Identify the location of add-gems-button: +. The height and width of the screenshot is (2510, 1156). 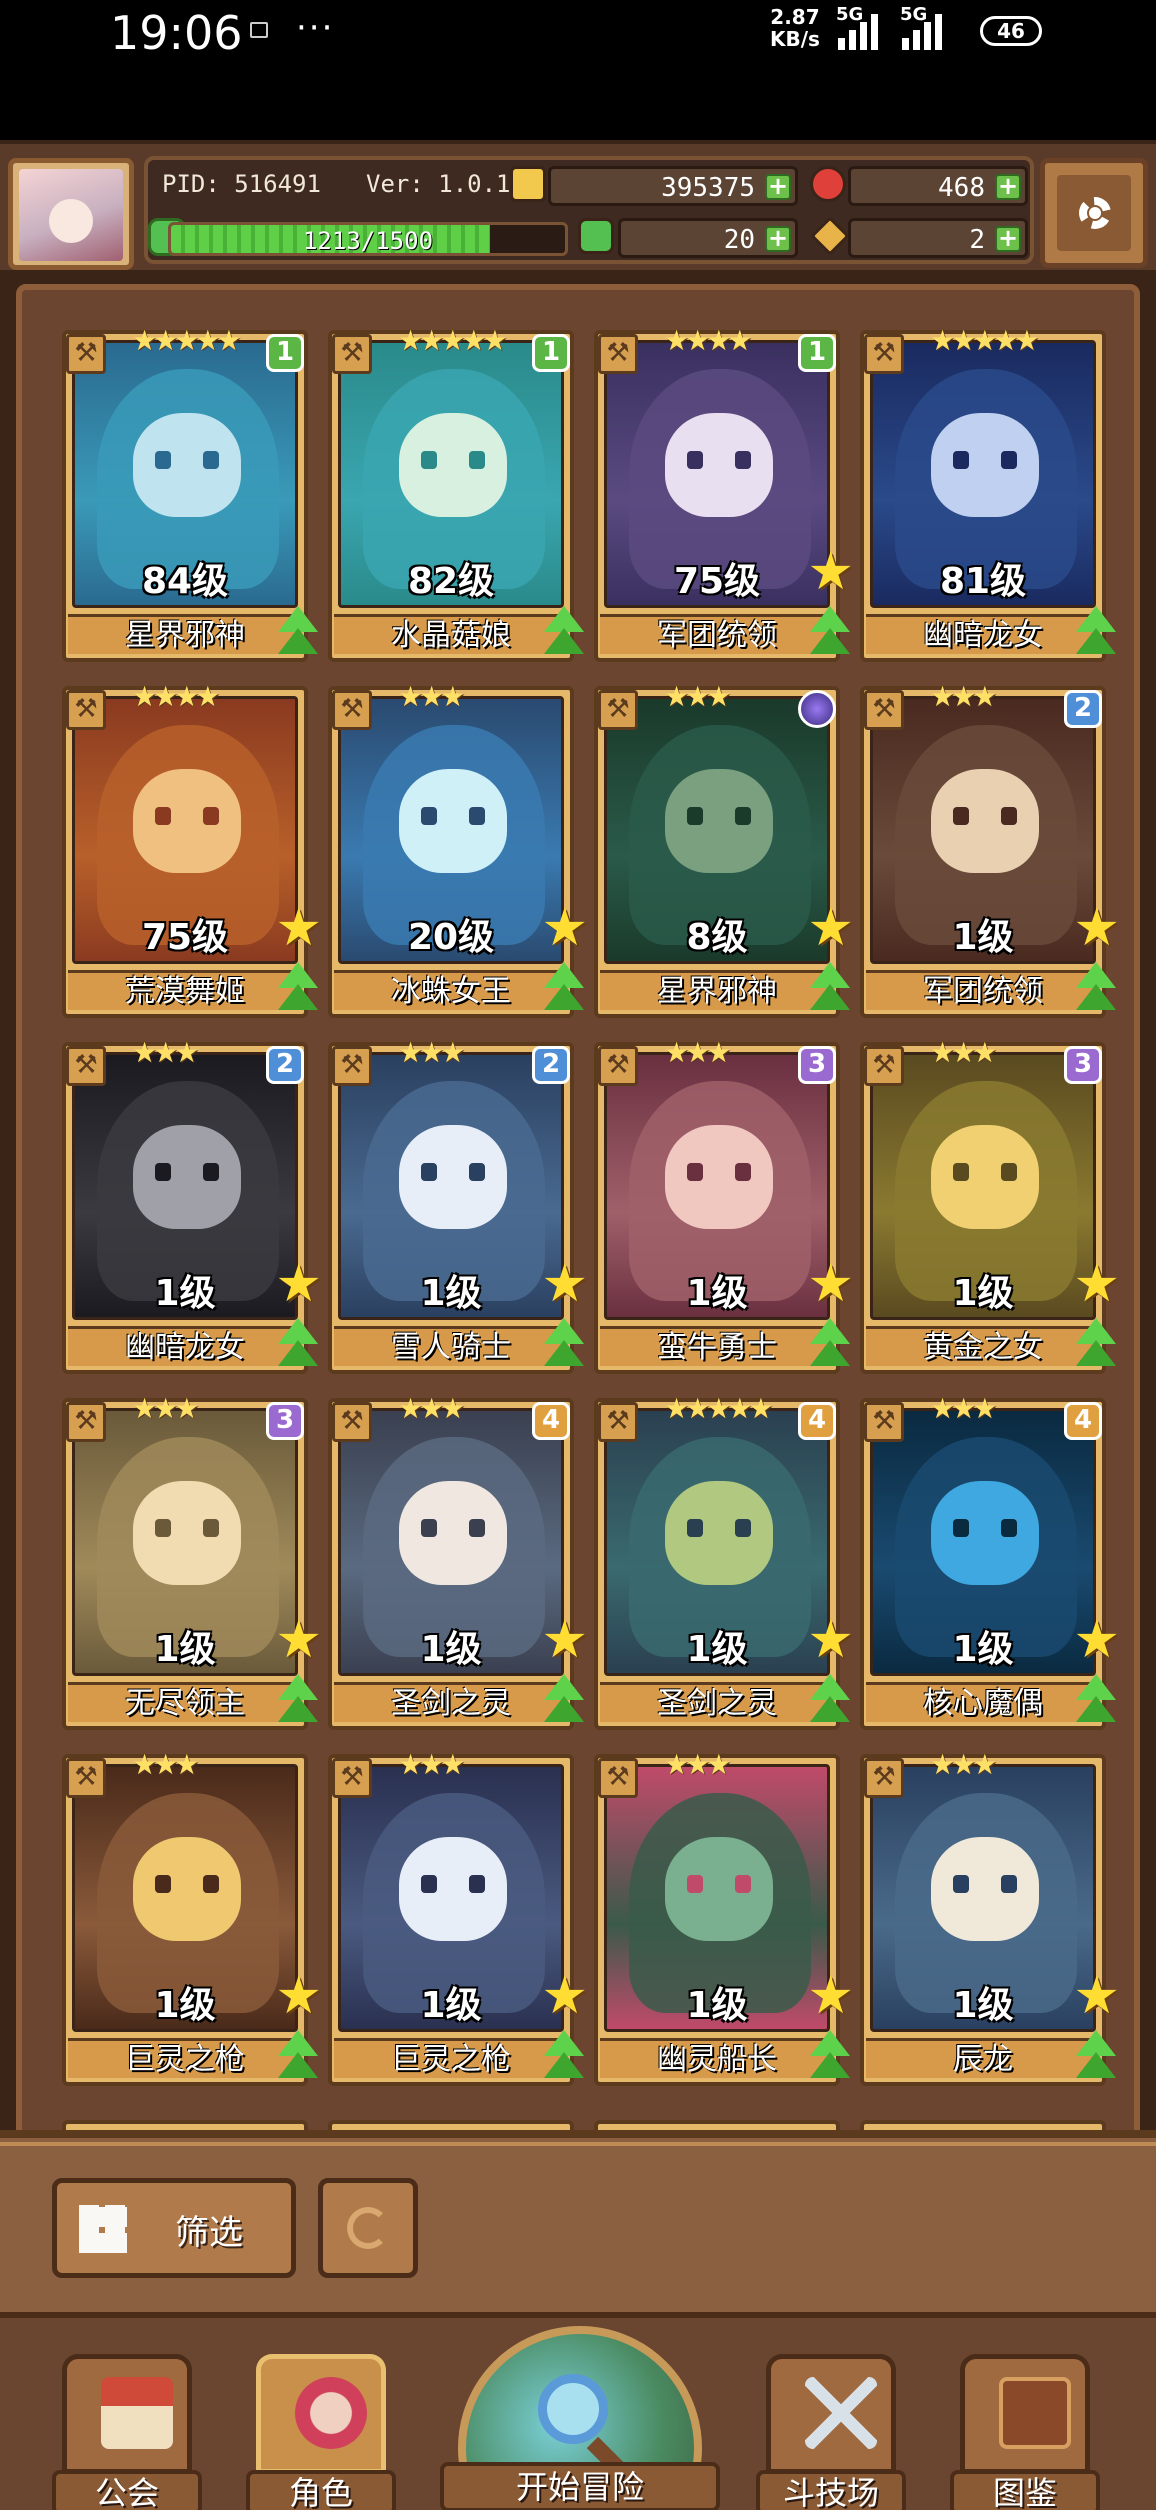
(1008, 187).